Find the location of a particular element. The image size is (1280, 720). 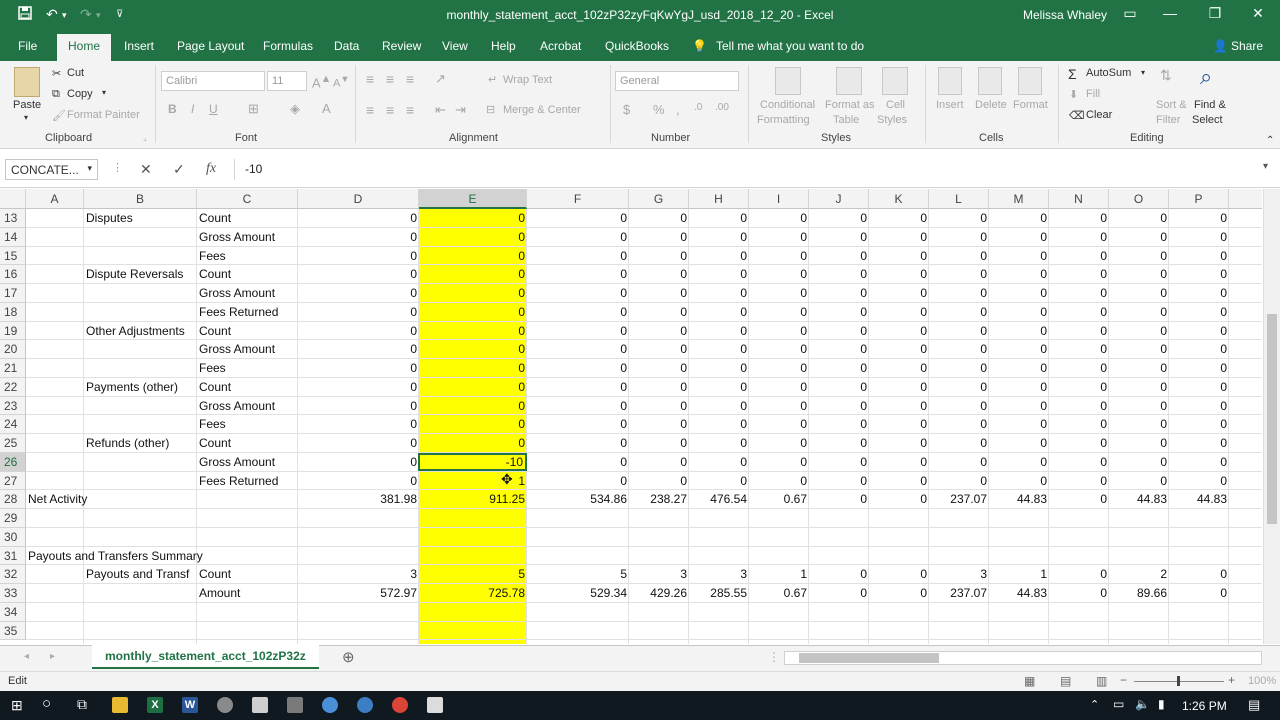

cell-i26: 0 is located at coordinates (779, 462).